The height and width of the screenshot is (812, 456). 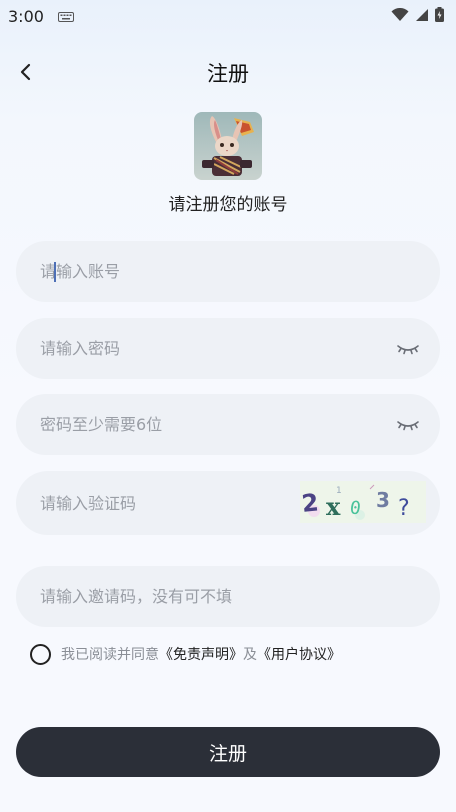 What do you see at coordinates (228, 503) in the screenshot?
I see `captcha-field: 2 x 1 0 3 ?` at bounding box center [228, 503].